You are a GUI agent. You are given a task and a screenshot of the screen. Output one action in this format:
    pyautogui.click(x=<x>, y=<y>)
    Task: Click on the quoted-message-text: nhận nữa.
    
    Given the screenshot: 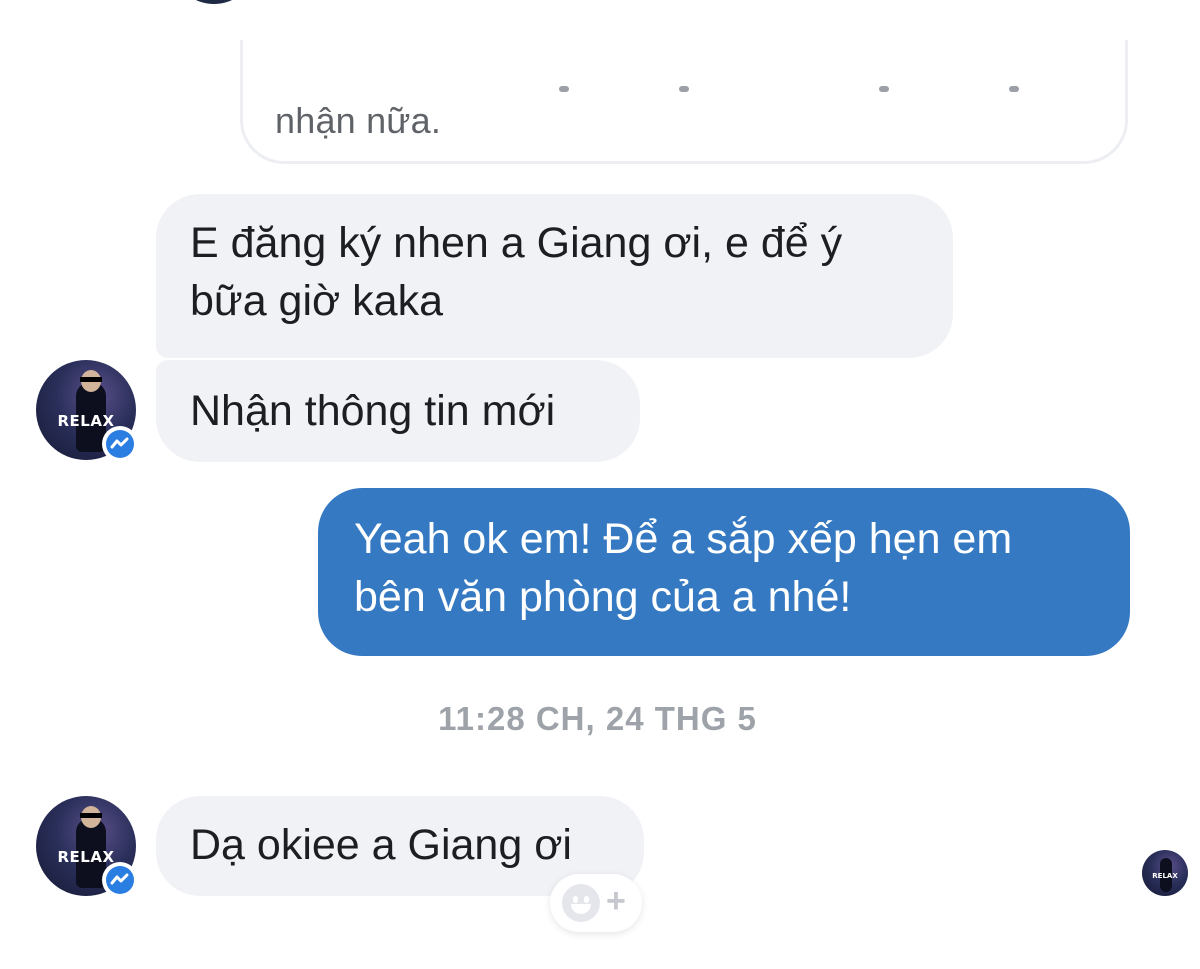 What is the action you would take?
    pyautogui.click(x=358, y=120)
    